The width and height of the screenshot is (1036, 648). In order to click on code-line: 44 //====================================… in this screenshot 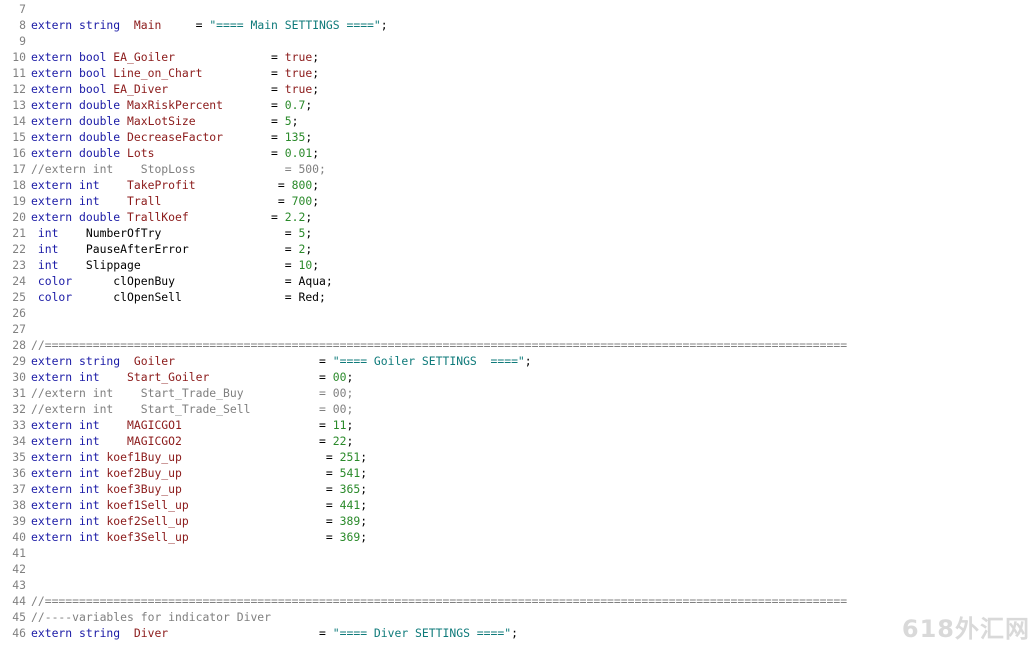, I will do `click(518, 601)`.